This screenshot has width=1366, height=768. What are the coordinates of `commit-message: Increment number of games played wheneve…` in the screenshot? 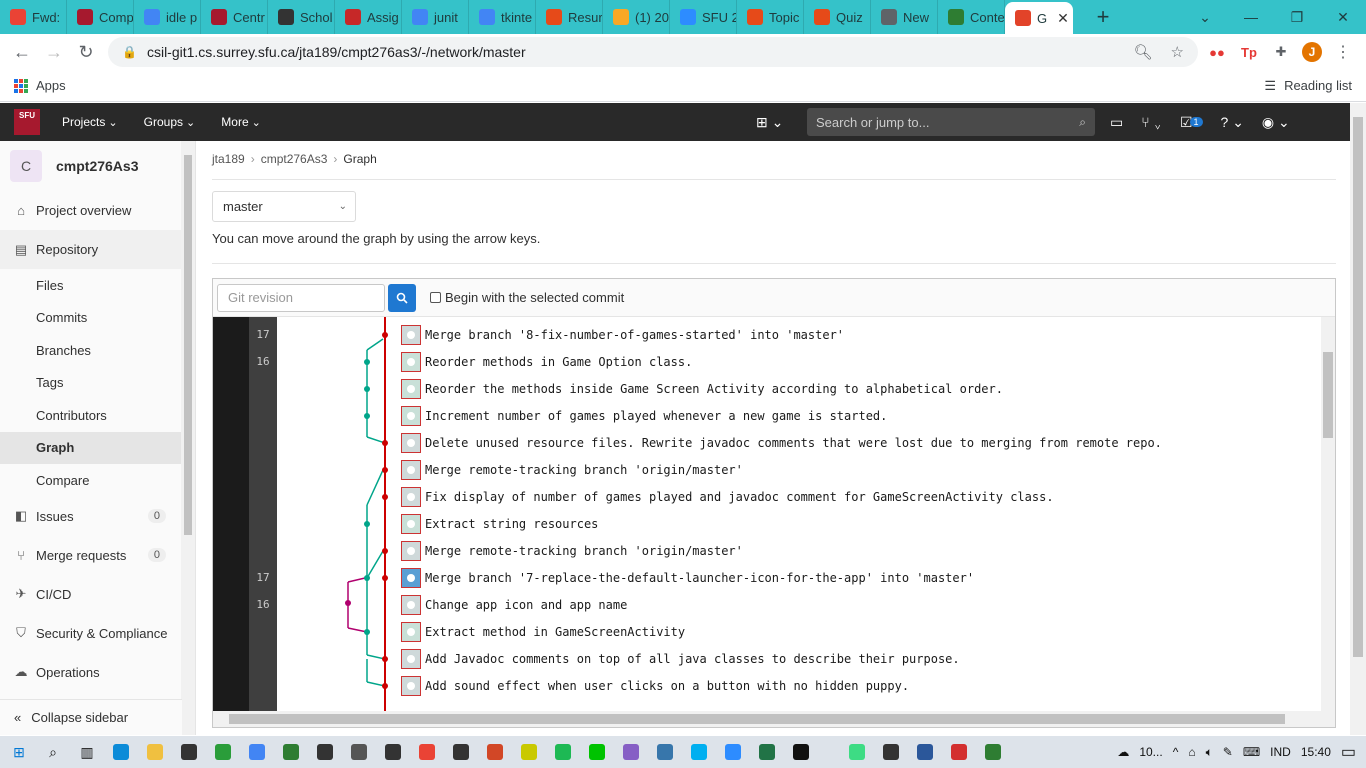 It's located at (656, 416).